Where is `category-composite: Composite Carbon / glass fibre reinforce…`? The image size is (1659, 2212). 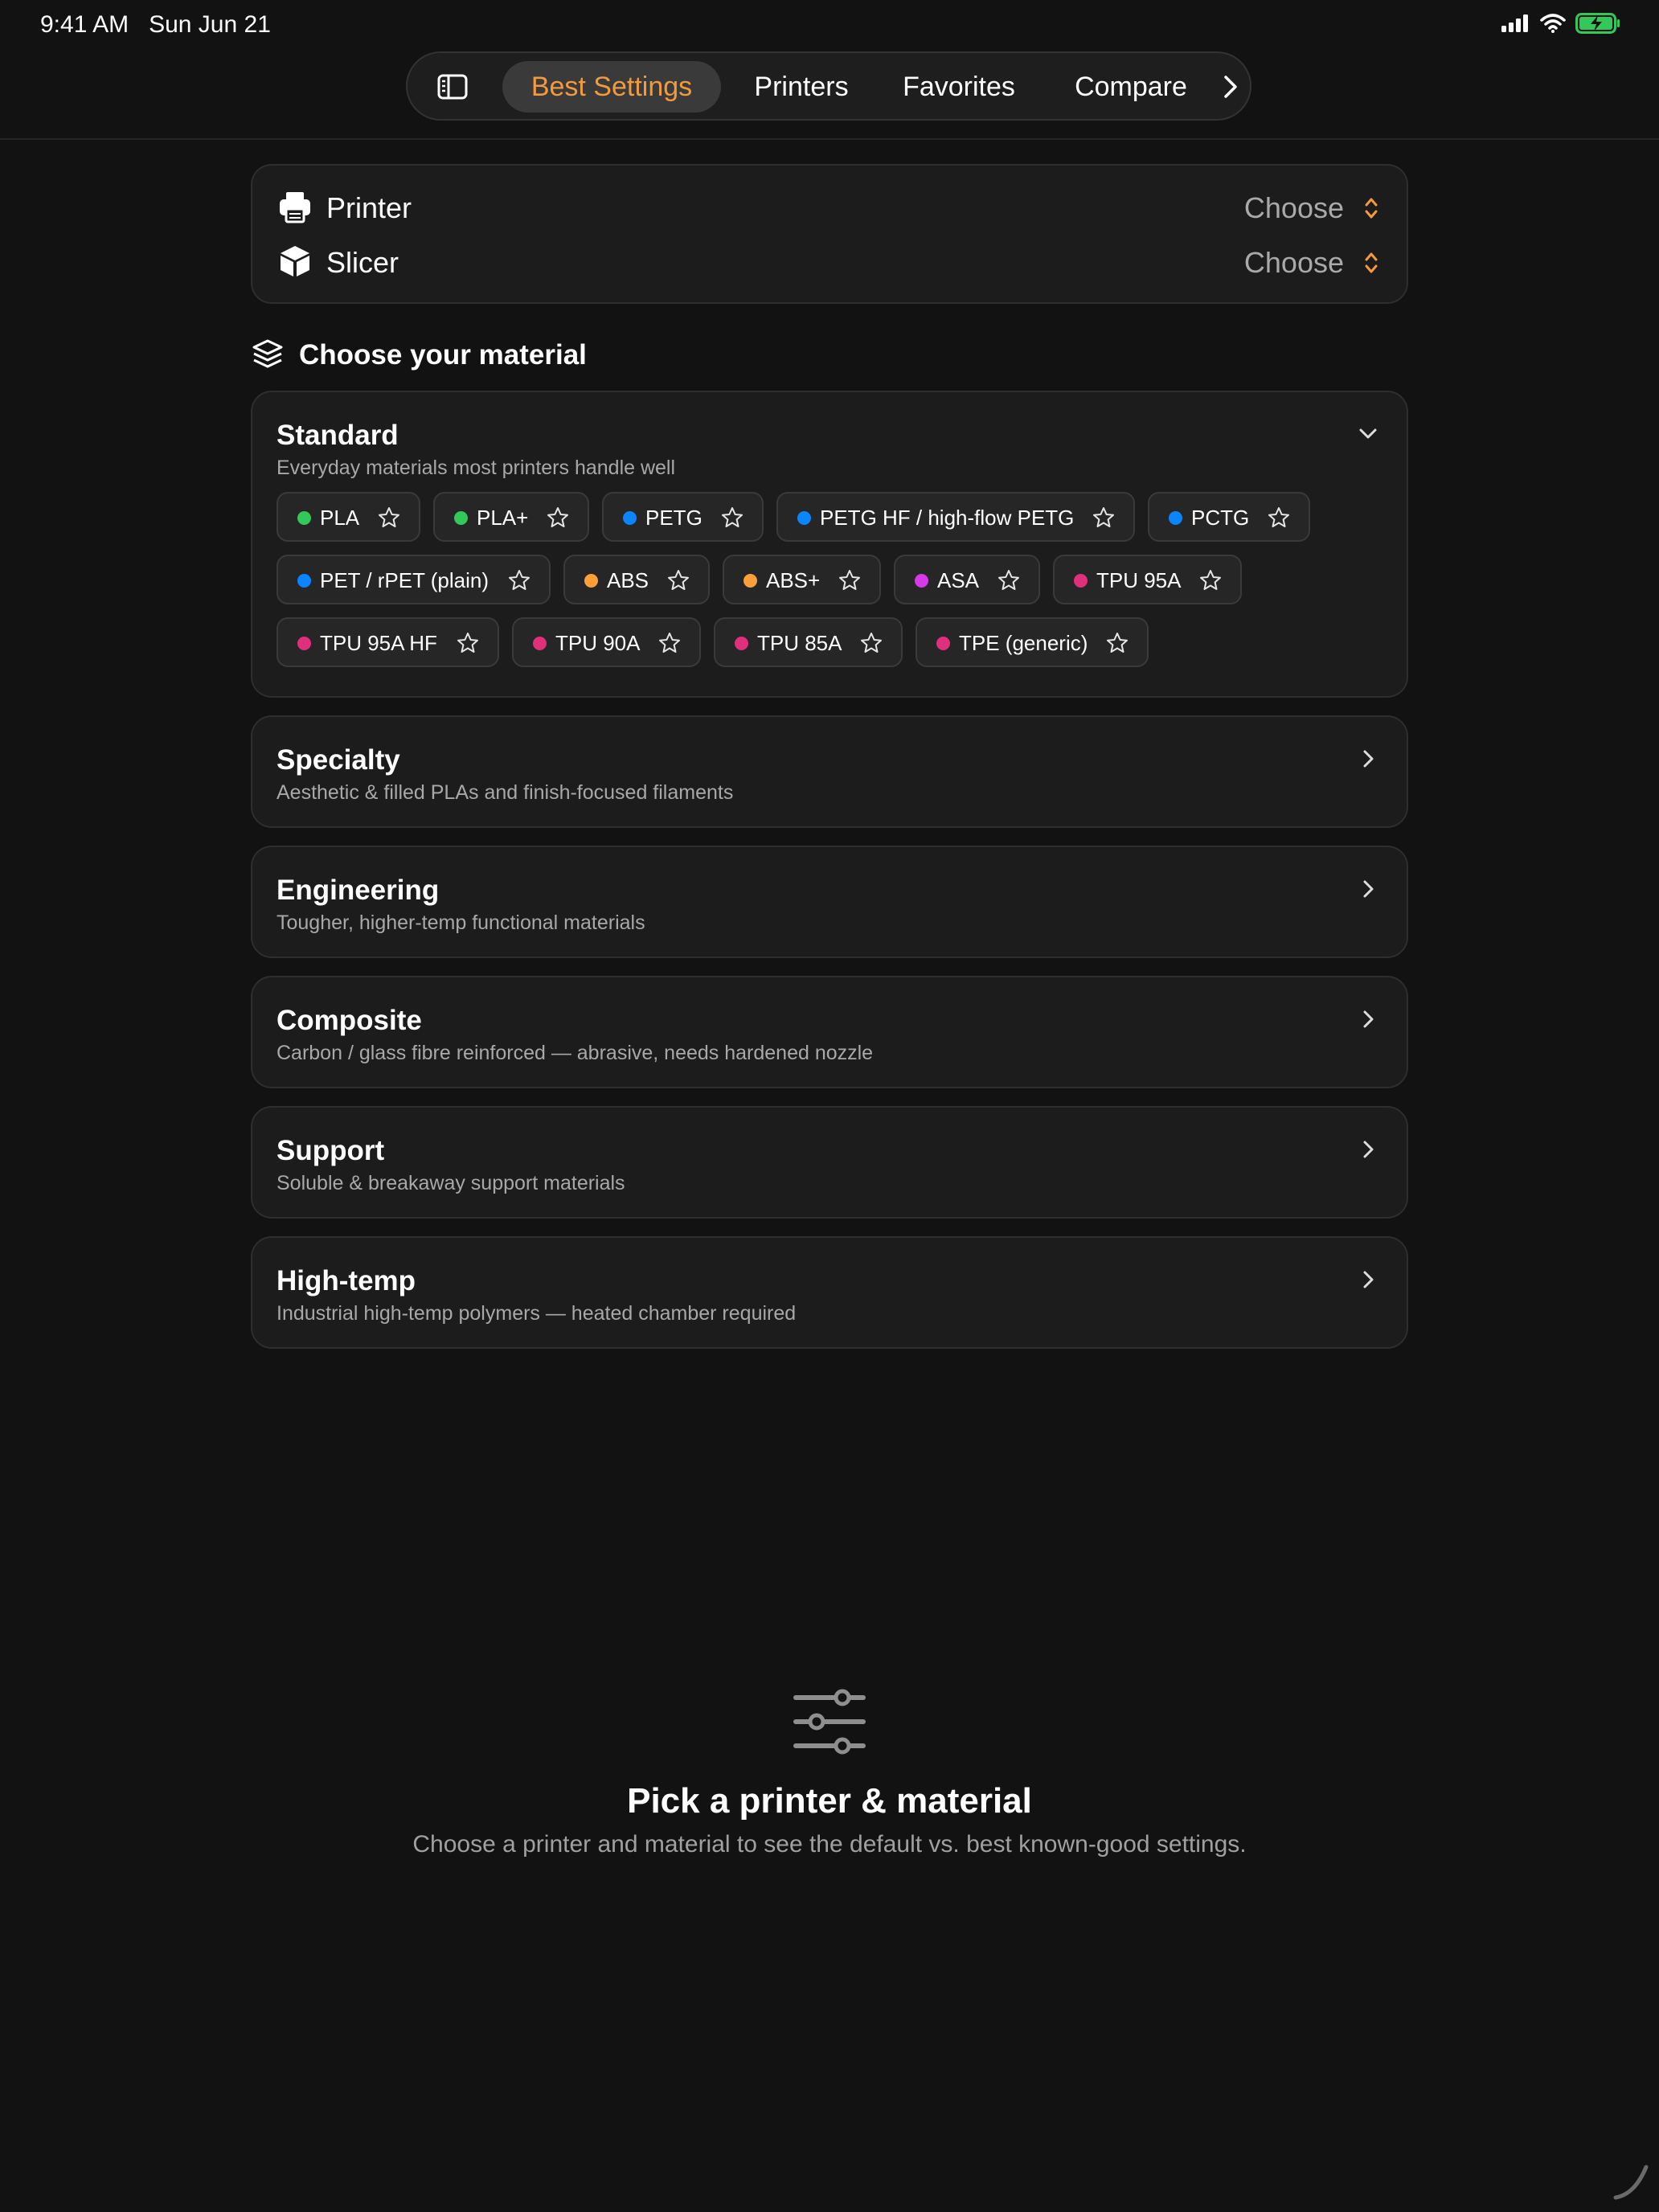 category-composite: Composite Carbon / glass fibre reinforce… is located at coordinates (829, 1032).